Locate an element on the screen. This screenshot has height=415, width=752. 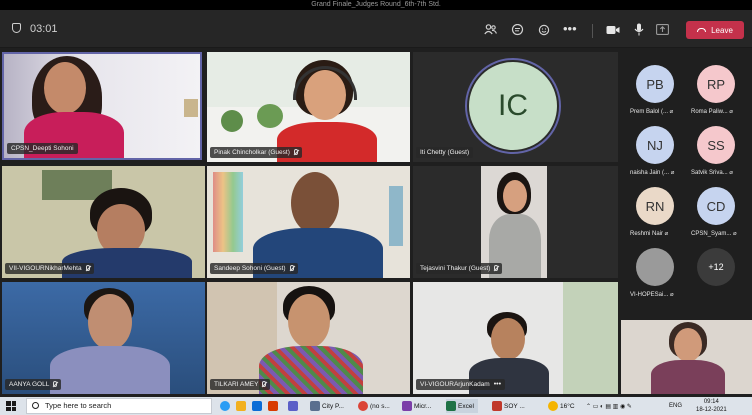
chrome-icon is located at coordinates (363, 406).